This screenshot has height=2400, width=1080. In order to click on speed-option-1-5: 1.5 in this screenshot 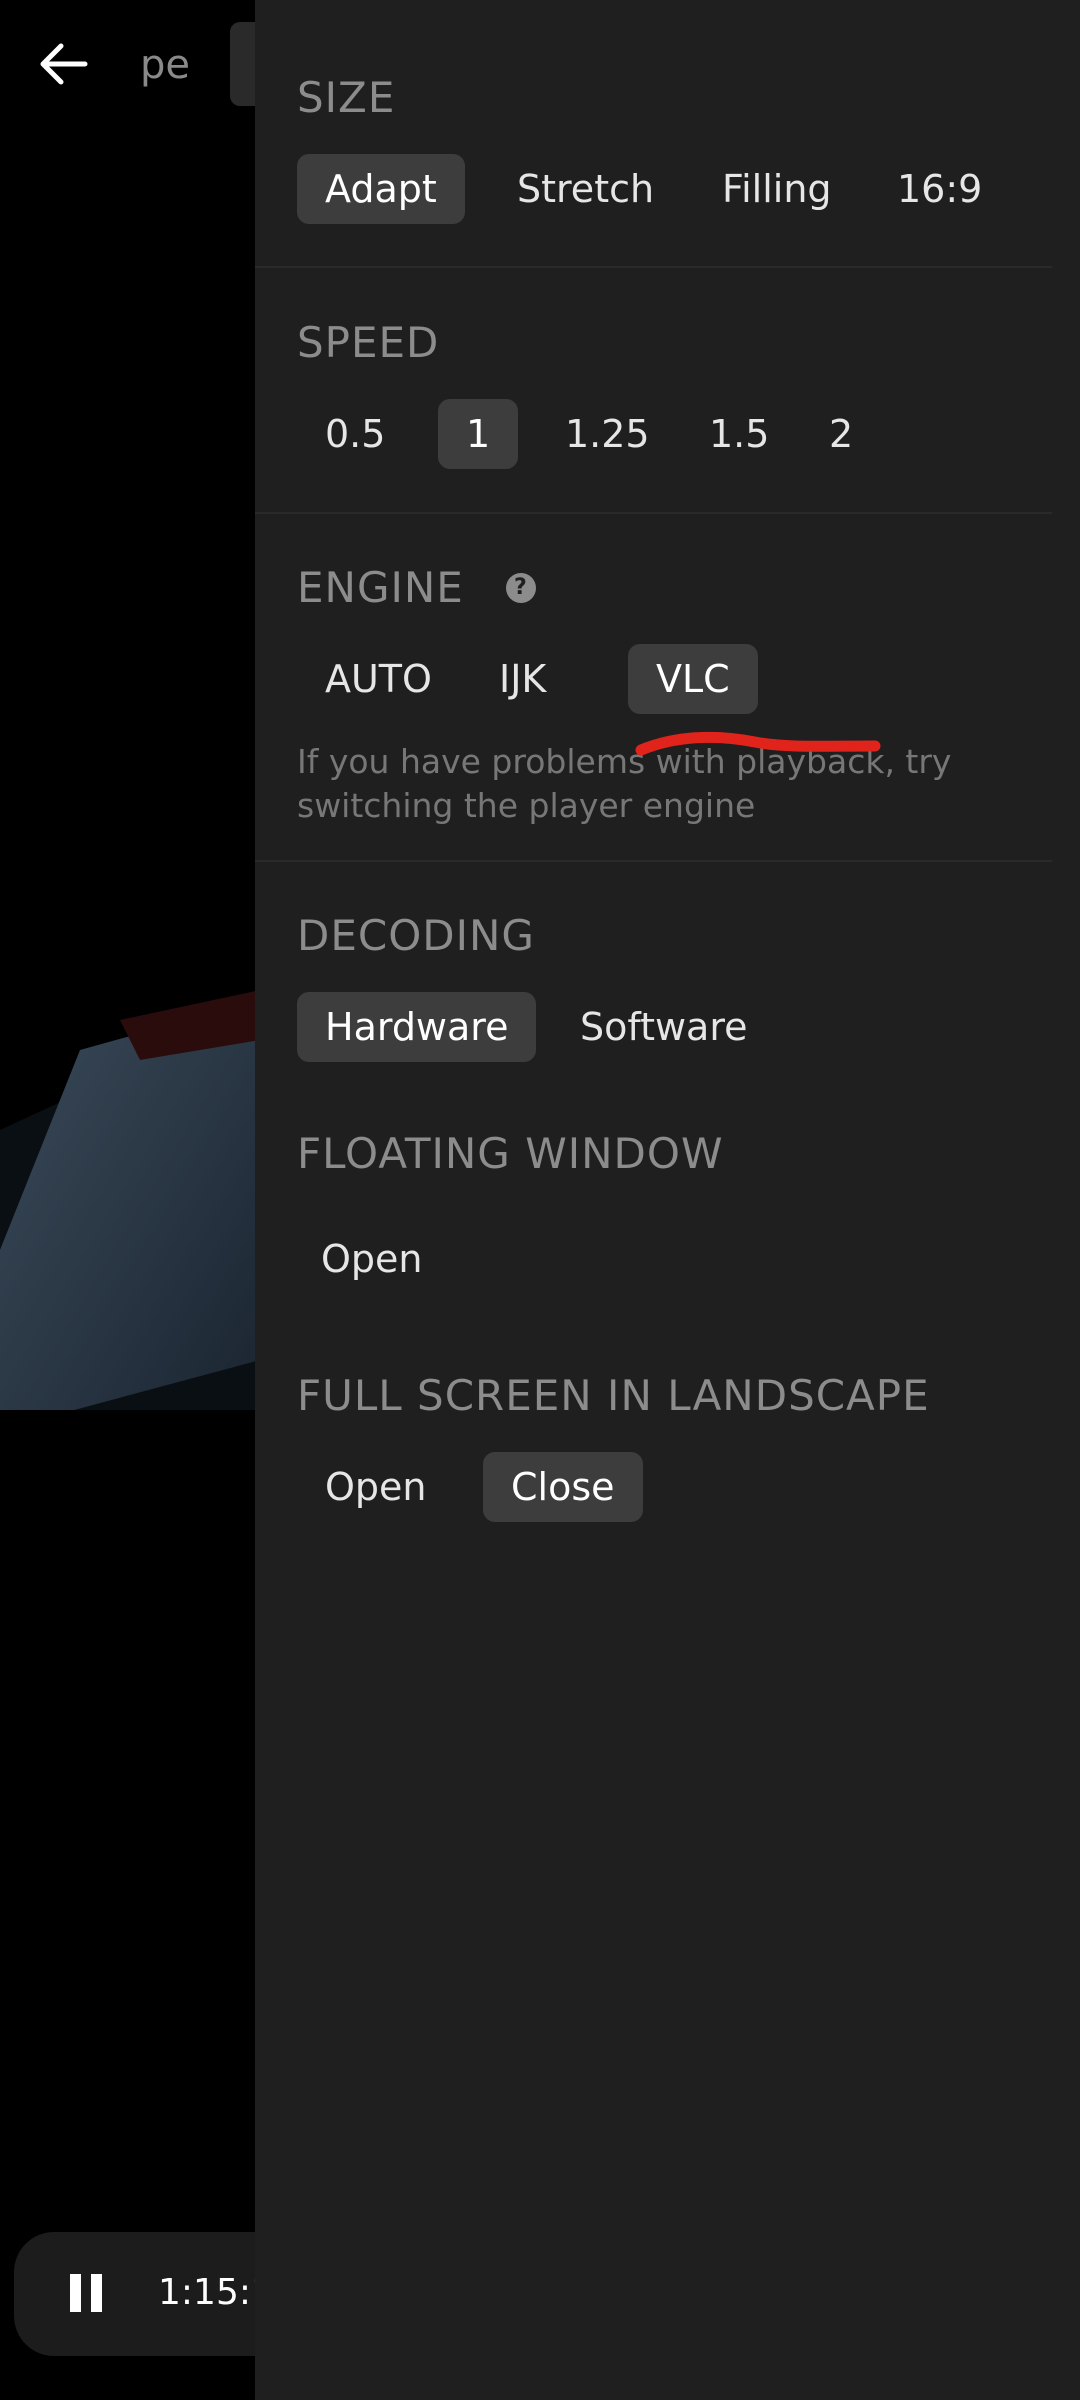, I will do `click(739, 434)`.